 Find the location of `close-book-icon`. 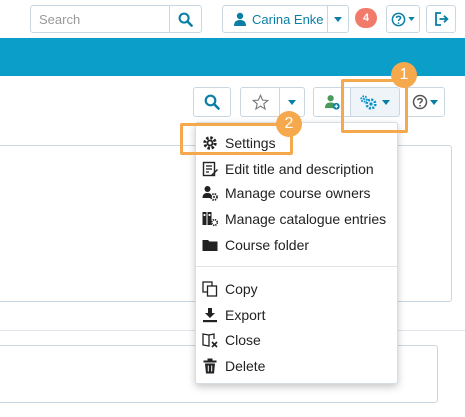

close-book-icon is located at coordinates (210, 340).